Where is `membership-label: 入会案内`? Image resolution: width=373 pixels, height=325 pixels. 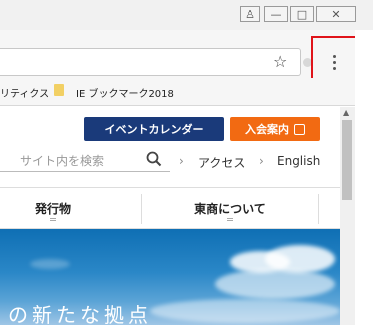
membership-label: 入会案内 is located at coordinates (267, 129).